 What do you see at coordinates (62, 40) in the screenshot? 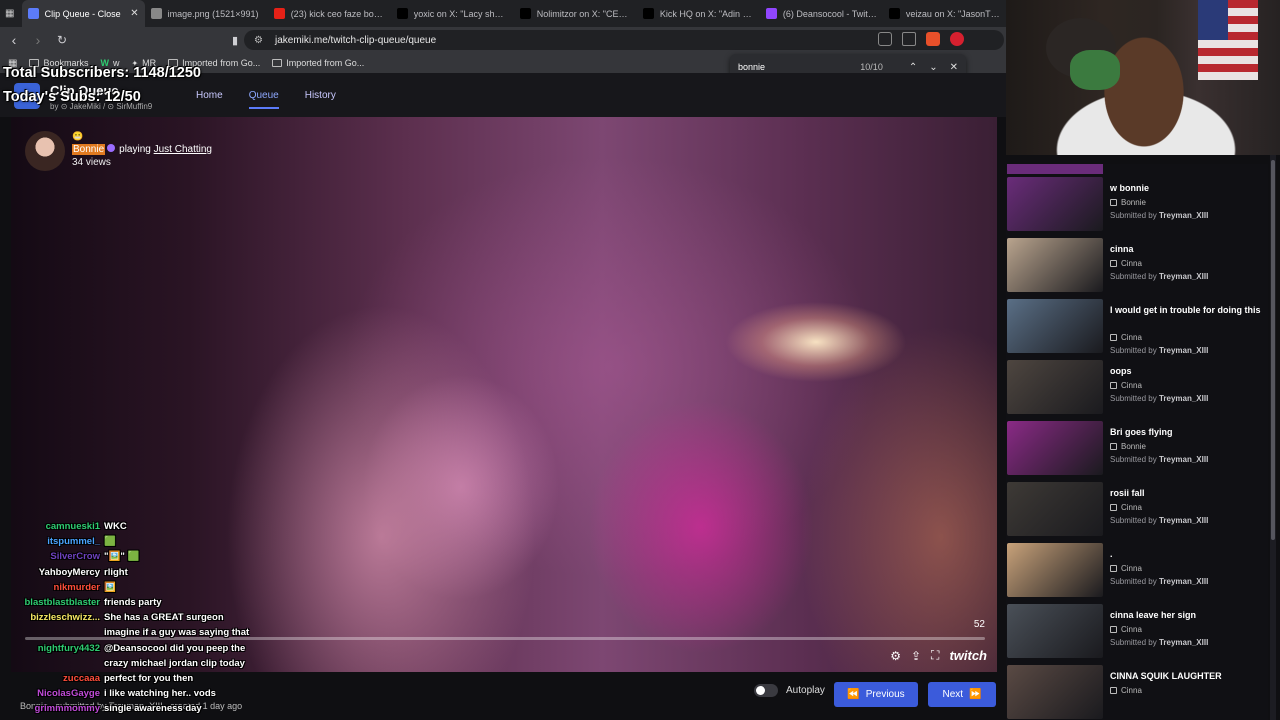
I see `reload-icon: ↻` at bounding box center [62, 40].